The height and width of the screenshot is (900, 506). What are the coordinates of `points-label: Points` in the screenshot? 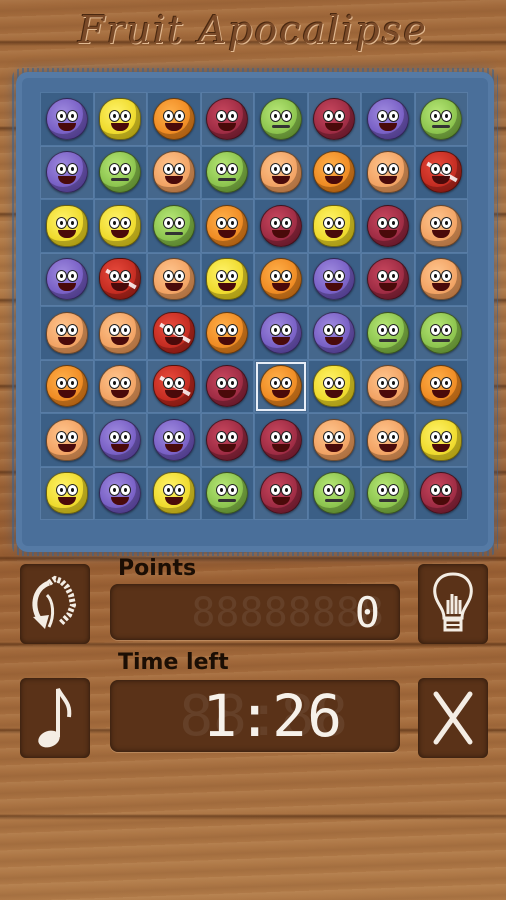 It's located at (157, 568).